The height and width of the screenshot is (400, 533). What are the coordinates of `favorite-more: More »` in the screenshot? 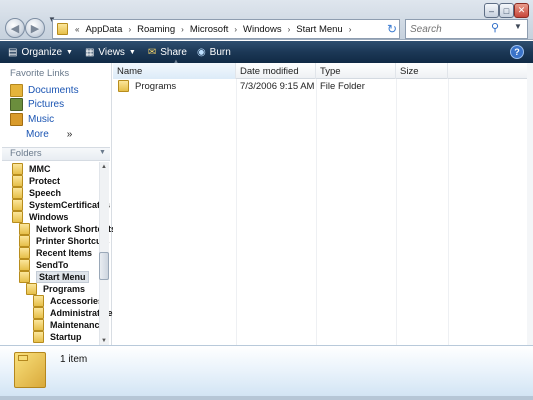 It's located at (49, 134).